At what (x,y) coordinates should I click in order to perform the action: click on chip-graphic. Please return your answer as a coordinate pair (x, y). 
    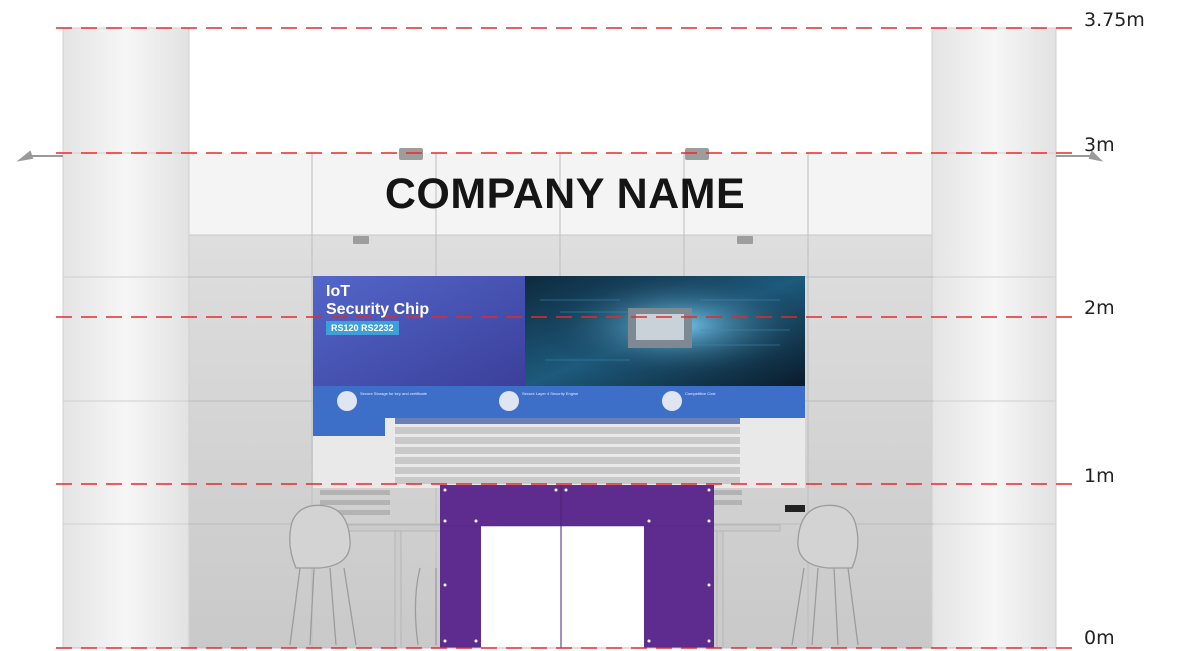
    Looking at the image, I should click on (660, 328).